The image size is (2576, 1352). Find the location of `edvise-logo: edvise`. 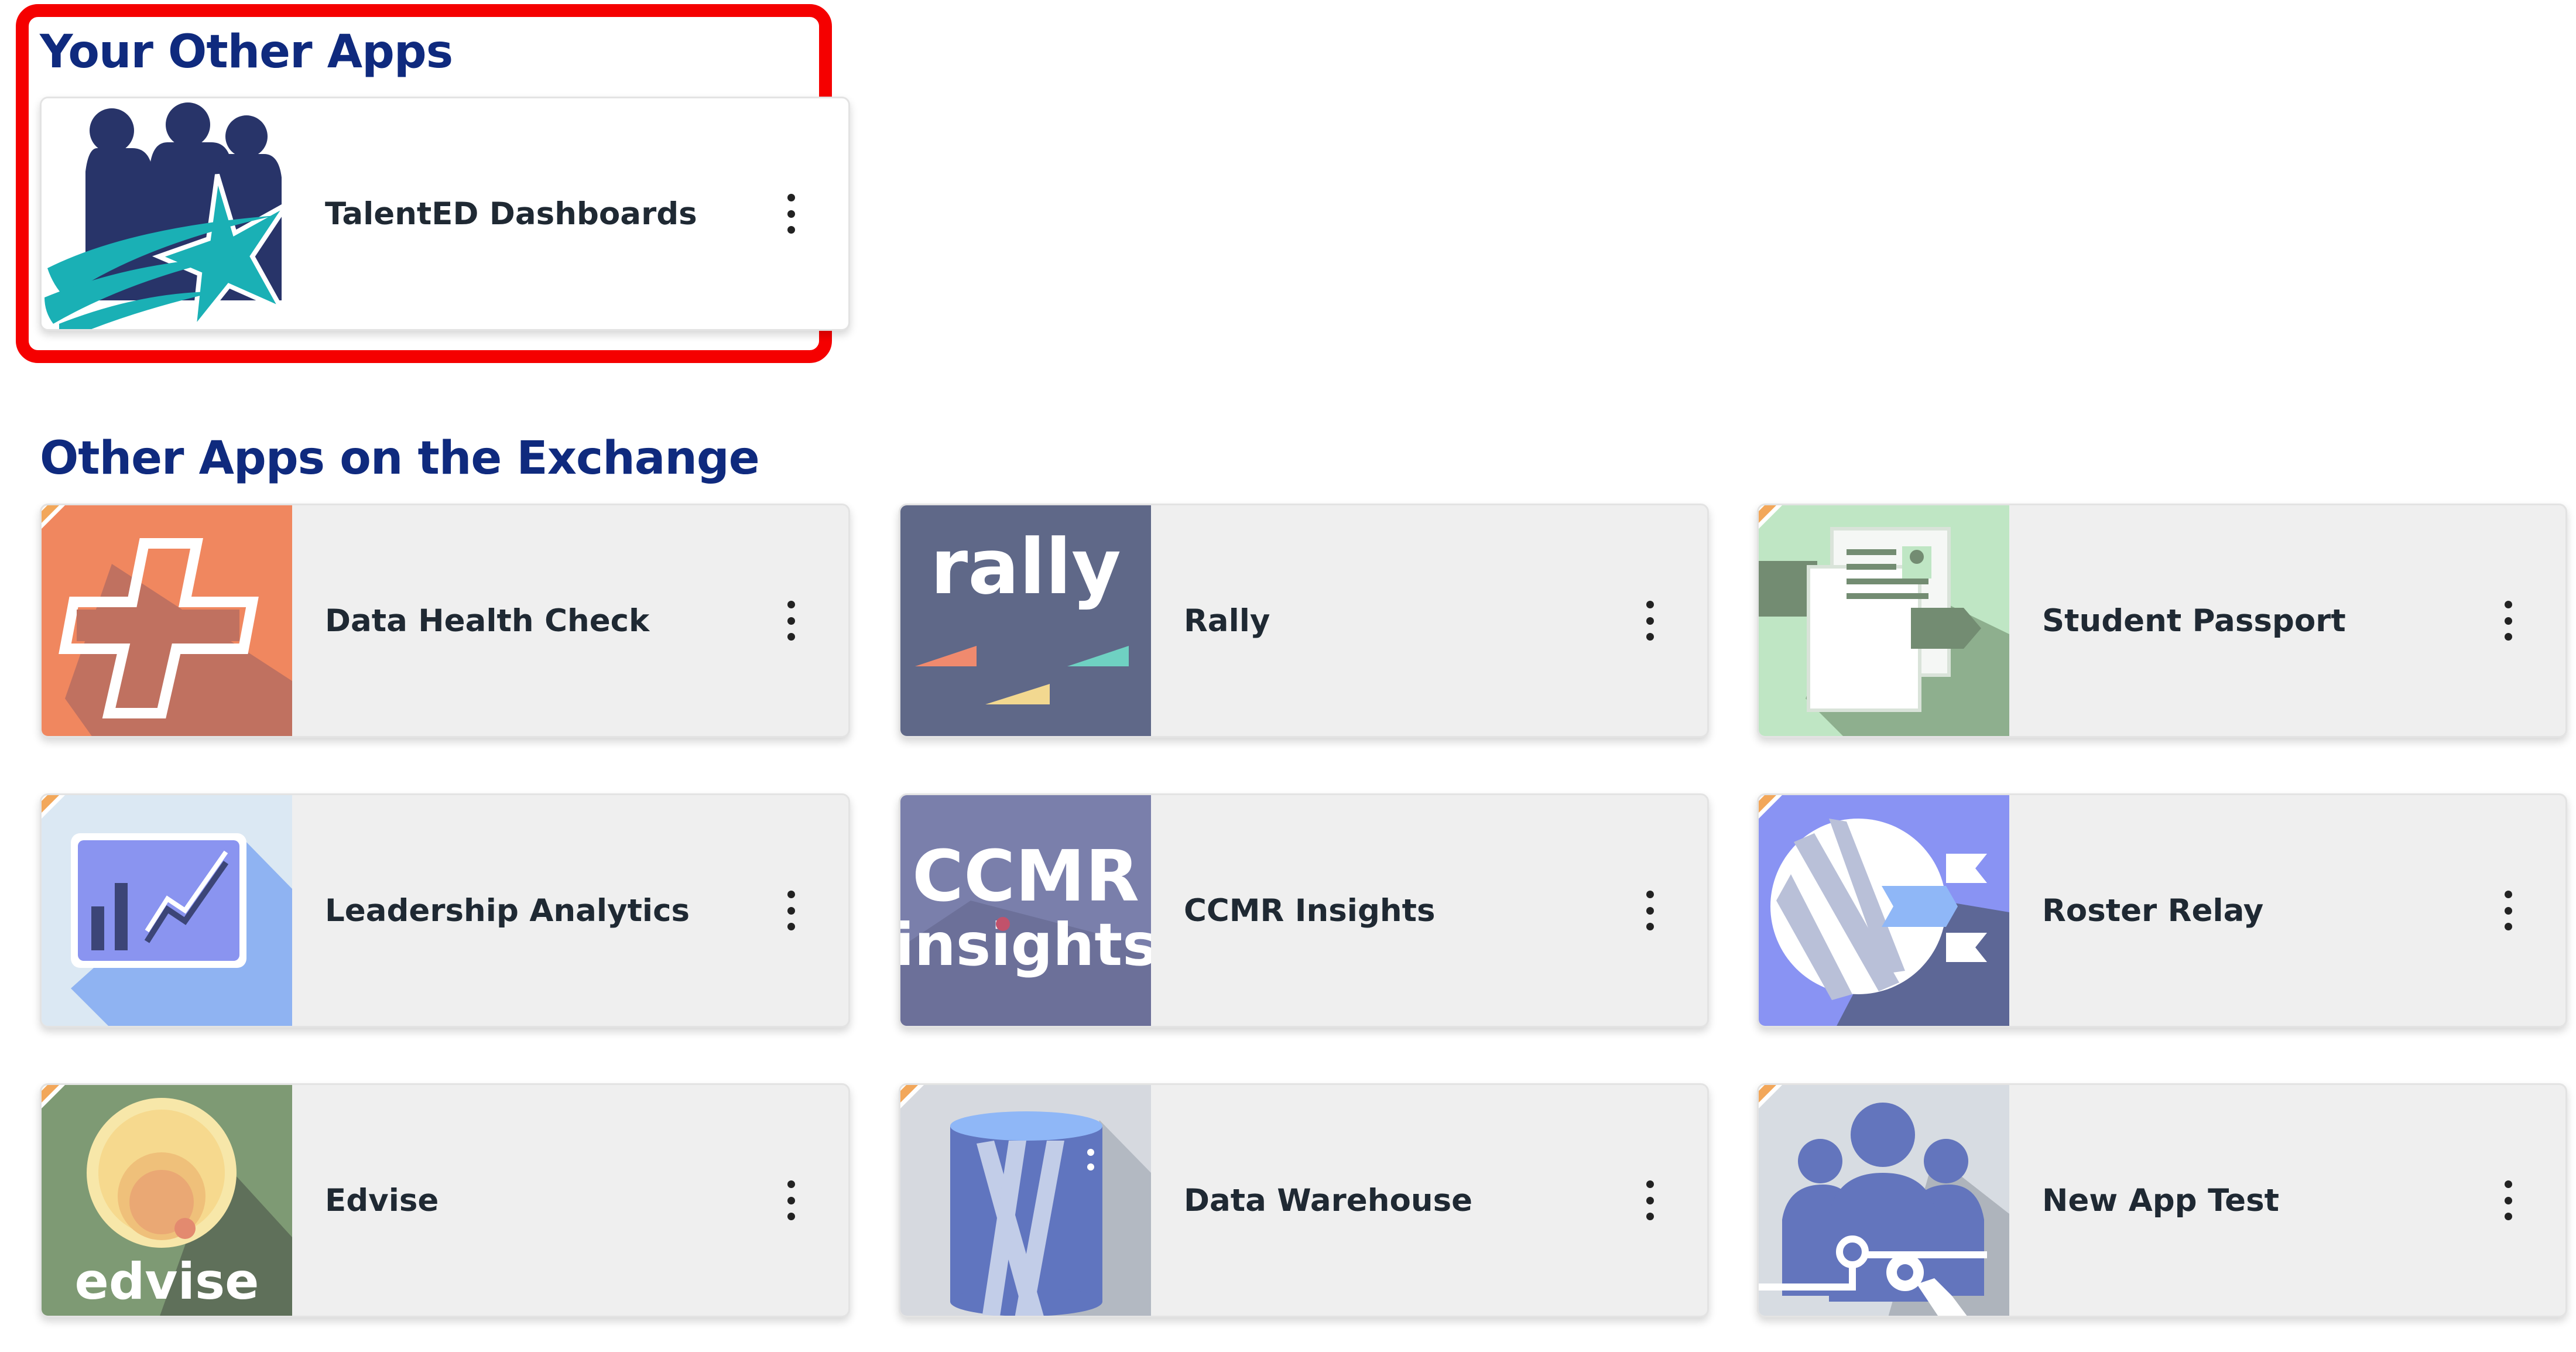

edvise-logo: edvise is located at coordinates (167, 1200).